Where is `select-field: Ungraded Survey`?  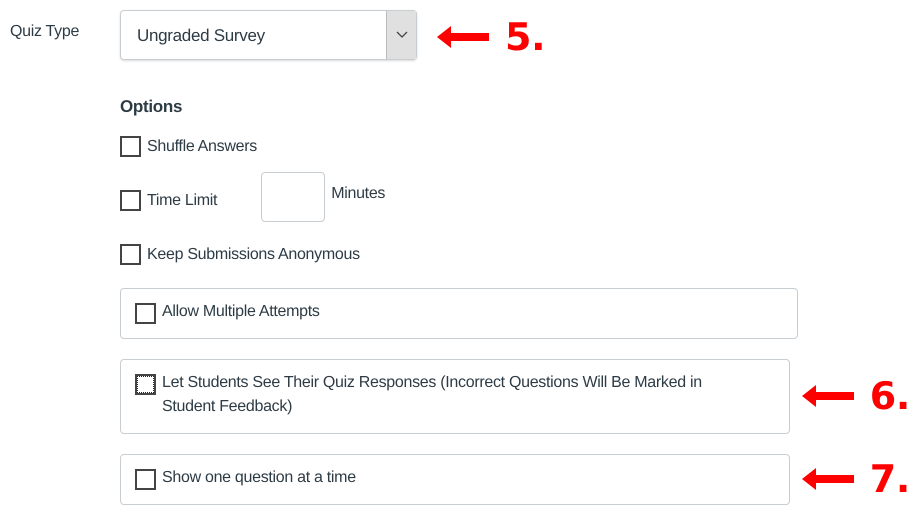
select-field: Ungraded Survey is located at coordinates (268, 35).